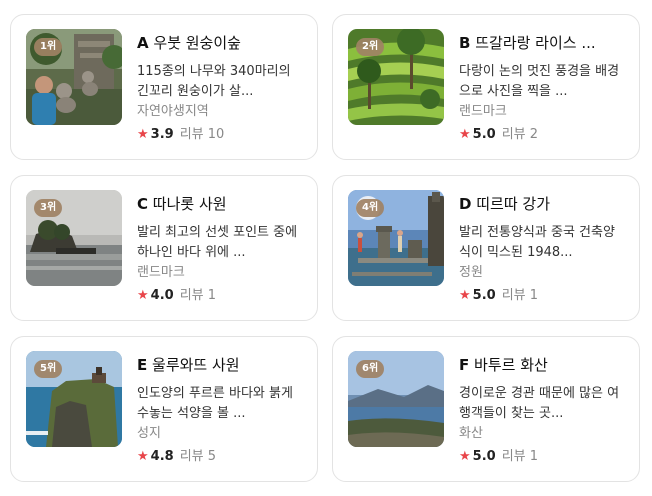 The height and width of the screenshot is (496, 652). I want to click on review-number: 2, so click(534, 134).